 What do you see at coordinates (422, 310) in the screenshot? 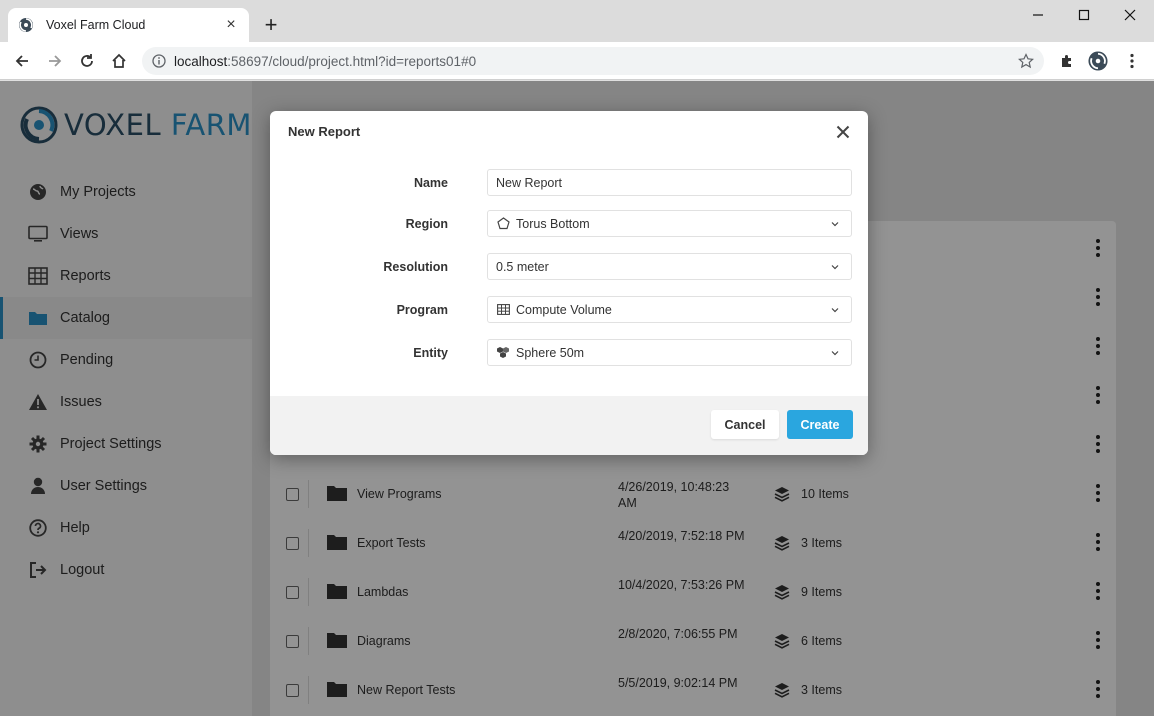
I see `program-label: Program` at bounding box center [422, 310].